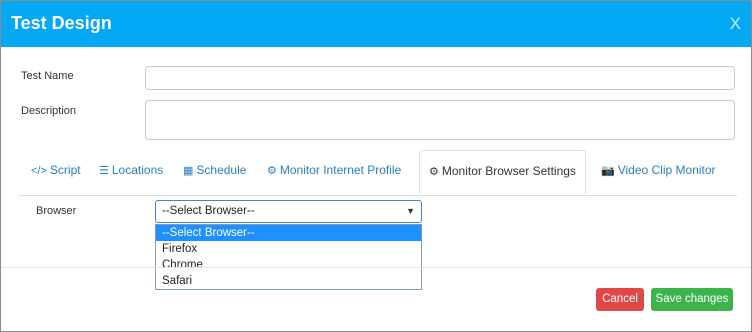 The width and height of the screenshot is (752, 332). Describe the element at coordinates (340, 170) in the screenshot. I see `tab-label: Monitor Internet Profile` at that location.